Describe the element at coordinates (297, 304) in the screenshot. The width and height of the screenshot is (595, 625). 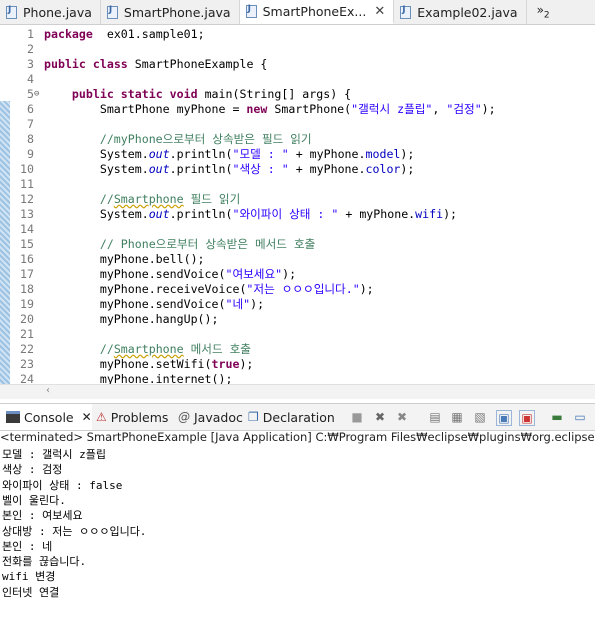
I see `code-line: 19 myPhone.sendVoice("네");` at that location.